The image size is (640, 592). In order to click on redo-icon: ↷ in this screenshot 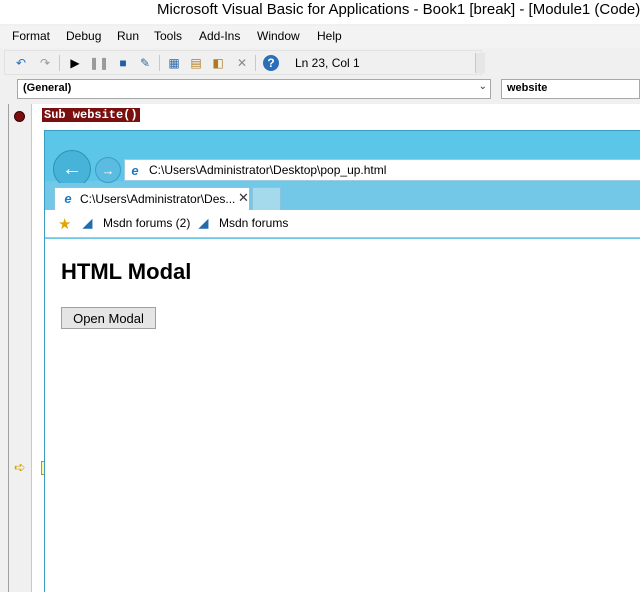, I will do `click(45, 63)`.